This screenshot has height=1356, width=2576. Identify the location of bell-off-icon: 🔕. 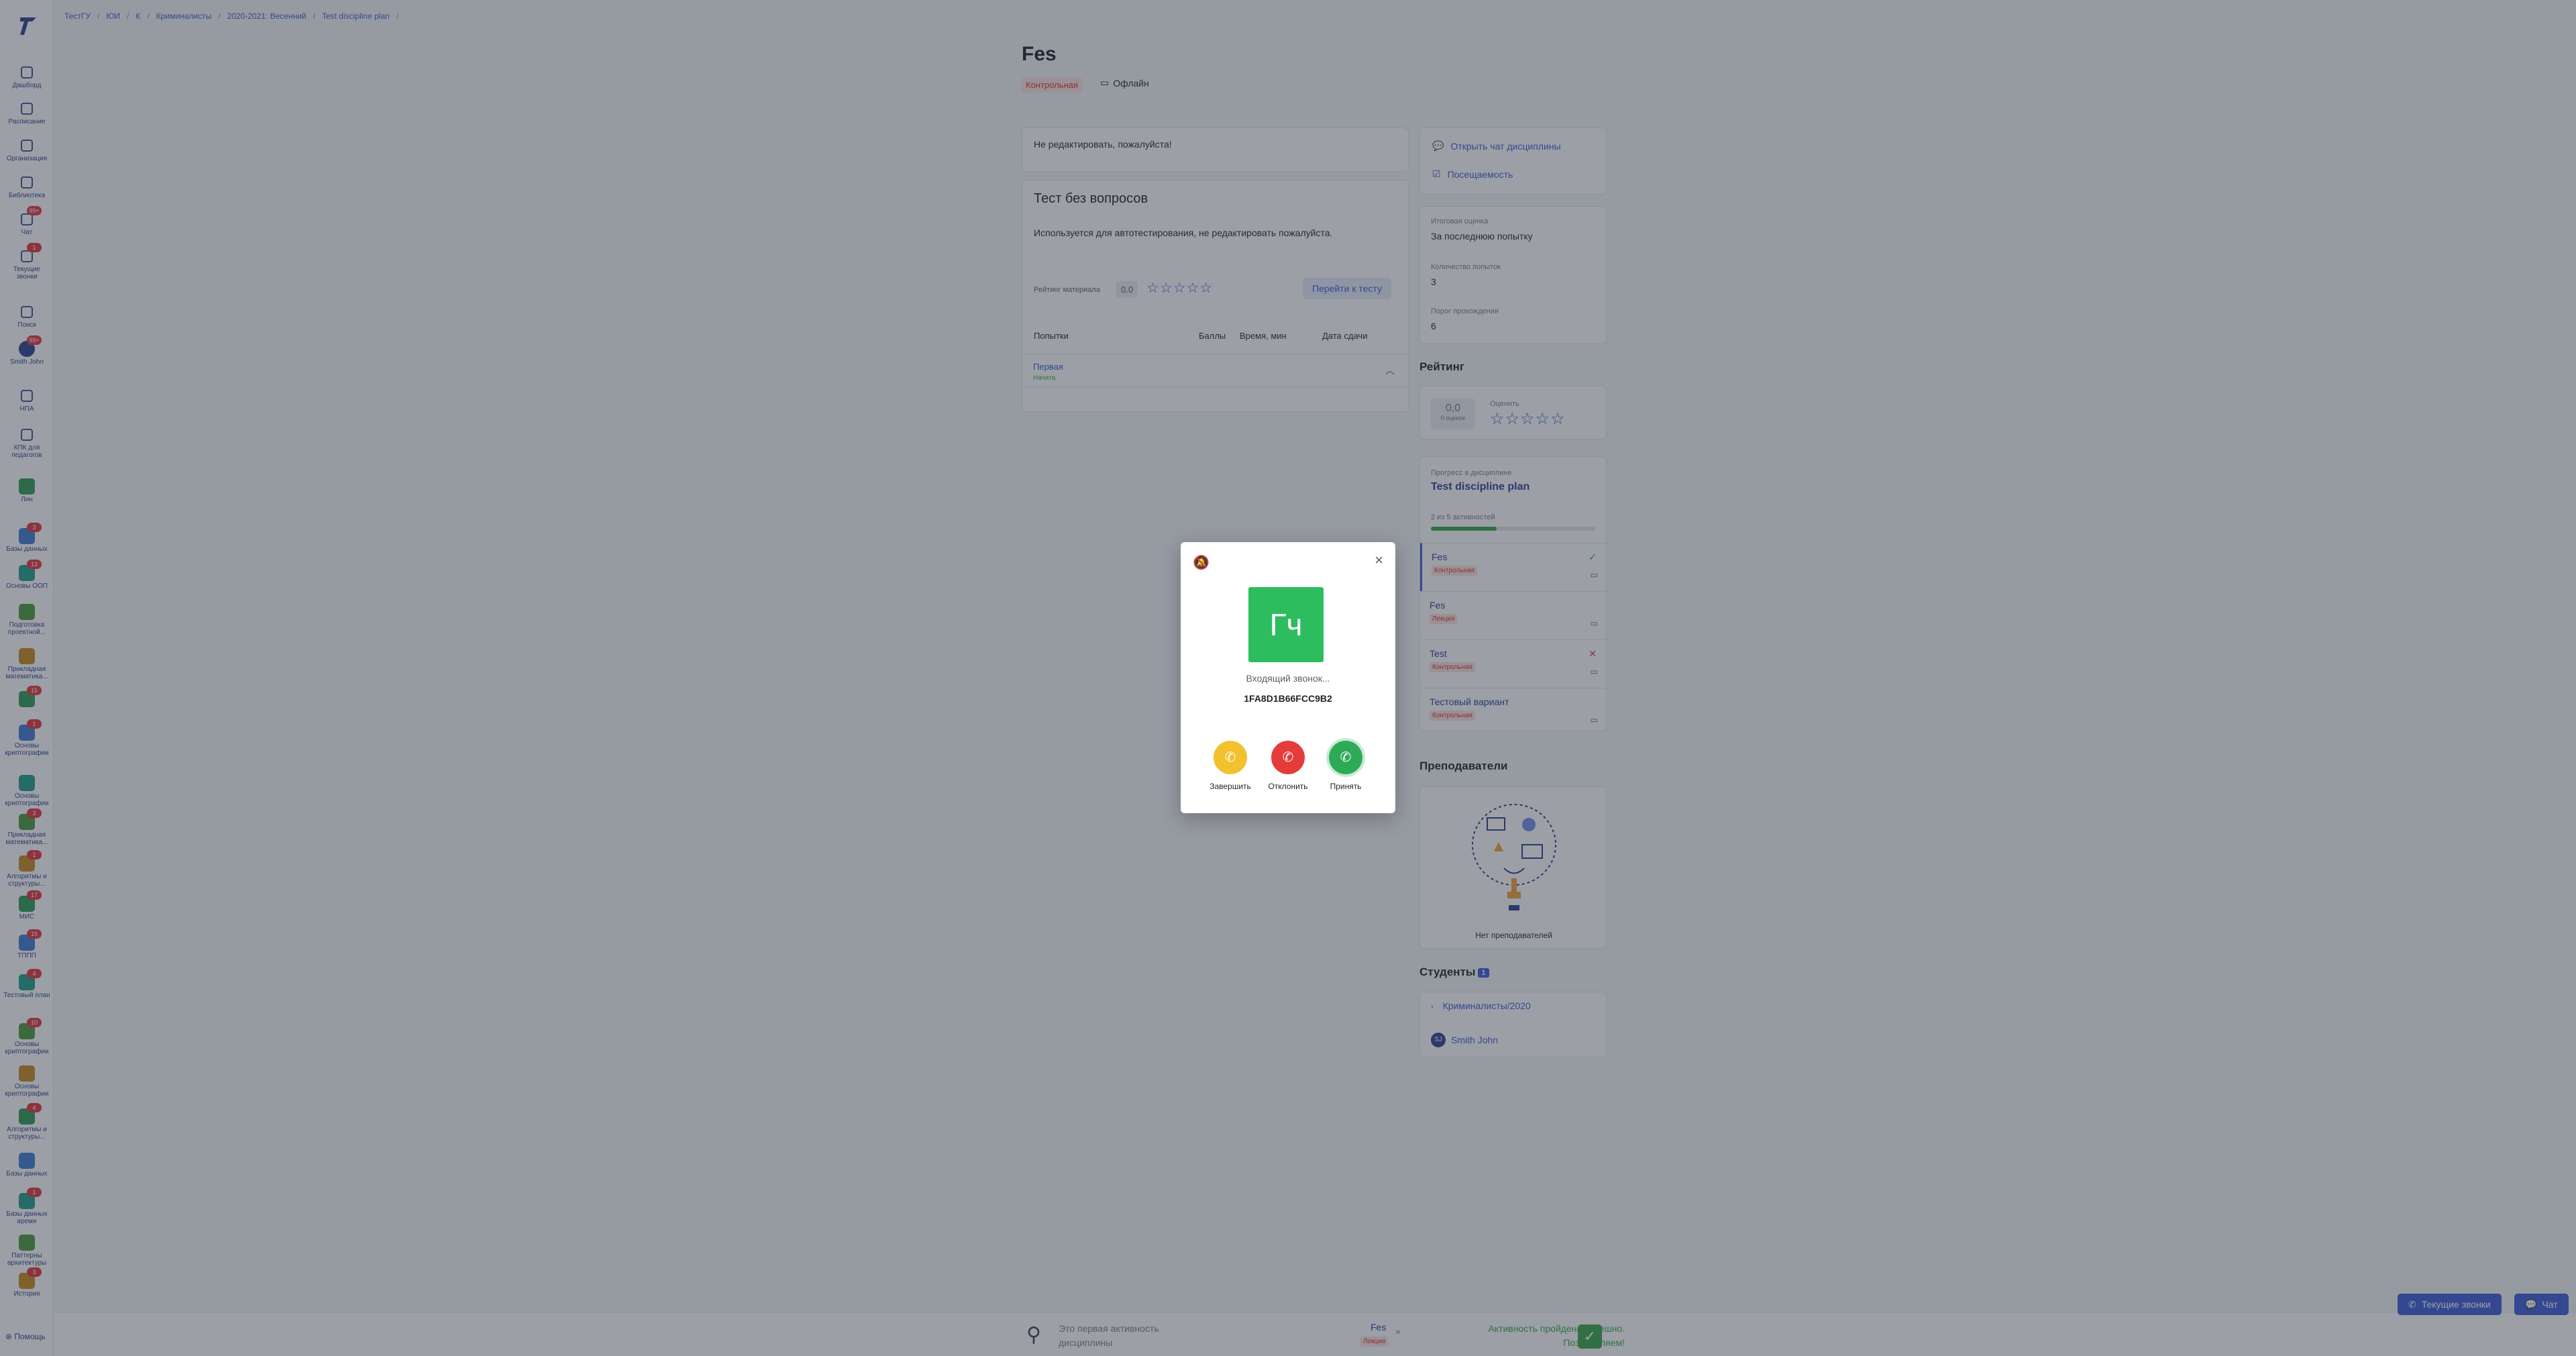
(1201, 562).